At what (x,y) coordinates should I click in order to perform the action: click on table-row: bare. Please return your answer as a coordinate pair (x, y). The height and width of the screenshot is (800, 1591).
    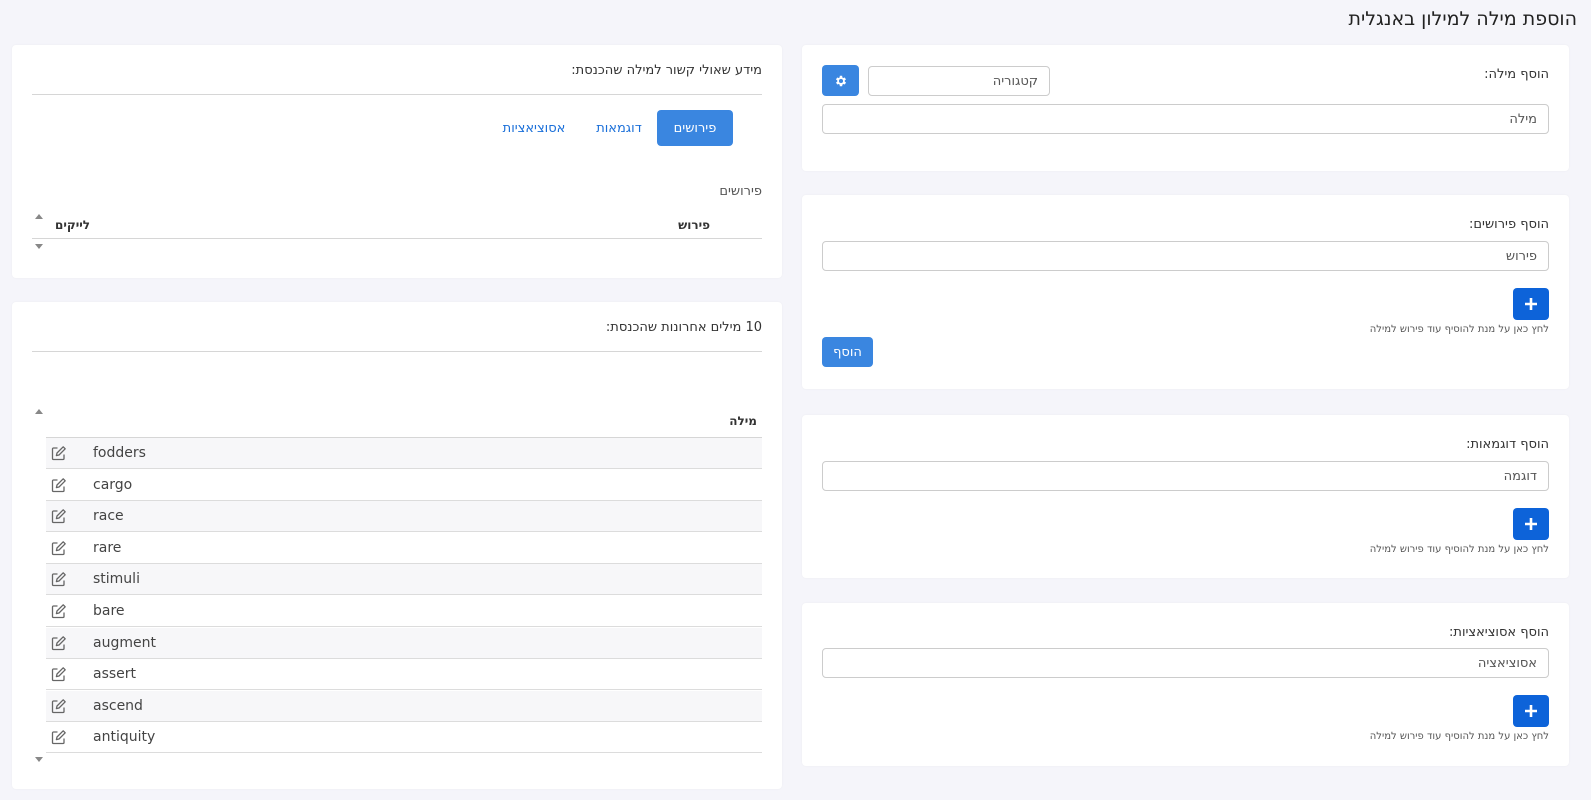
    Looking at the image, I should click on (404, 611).